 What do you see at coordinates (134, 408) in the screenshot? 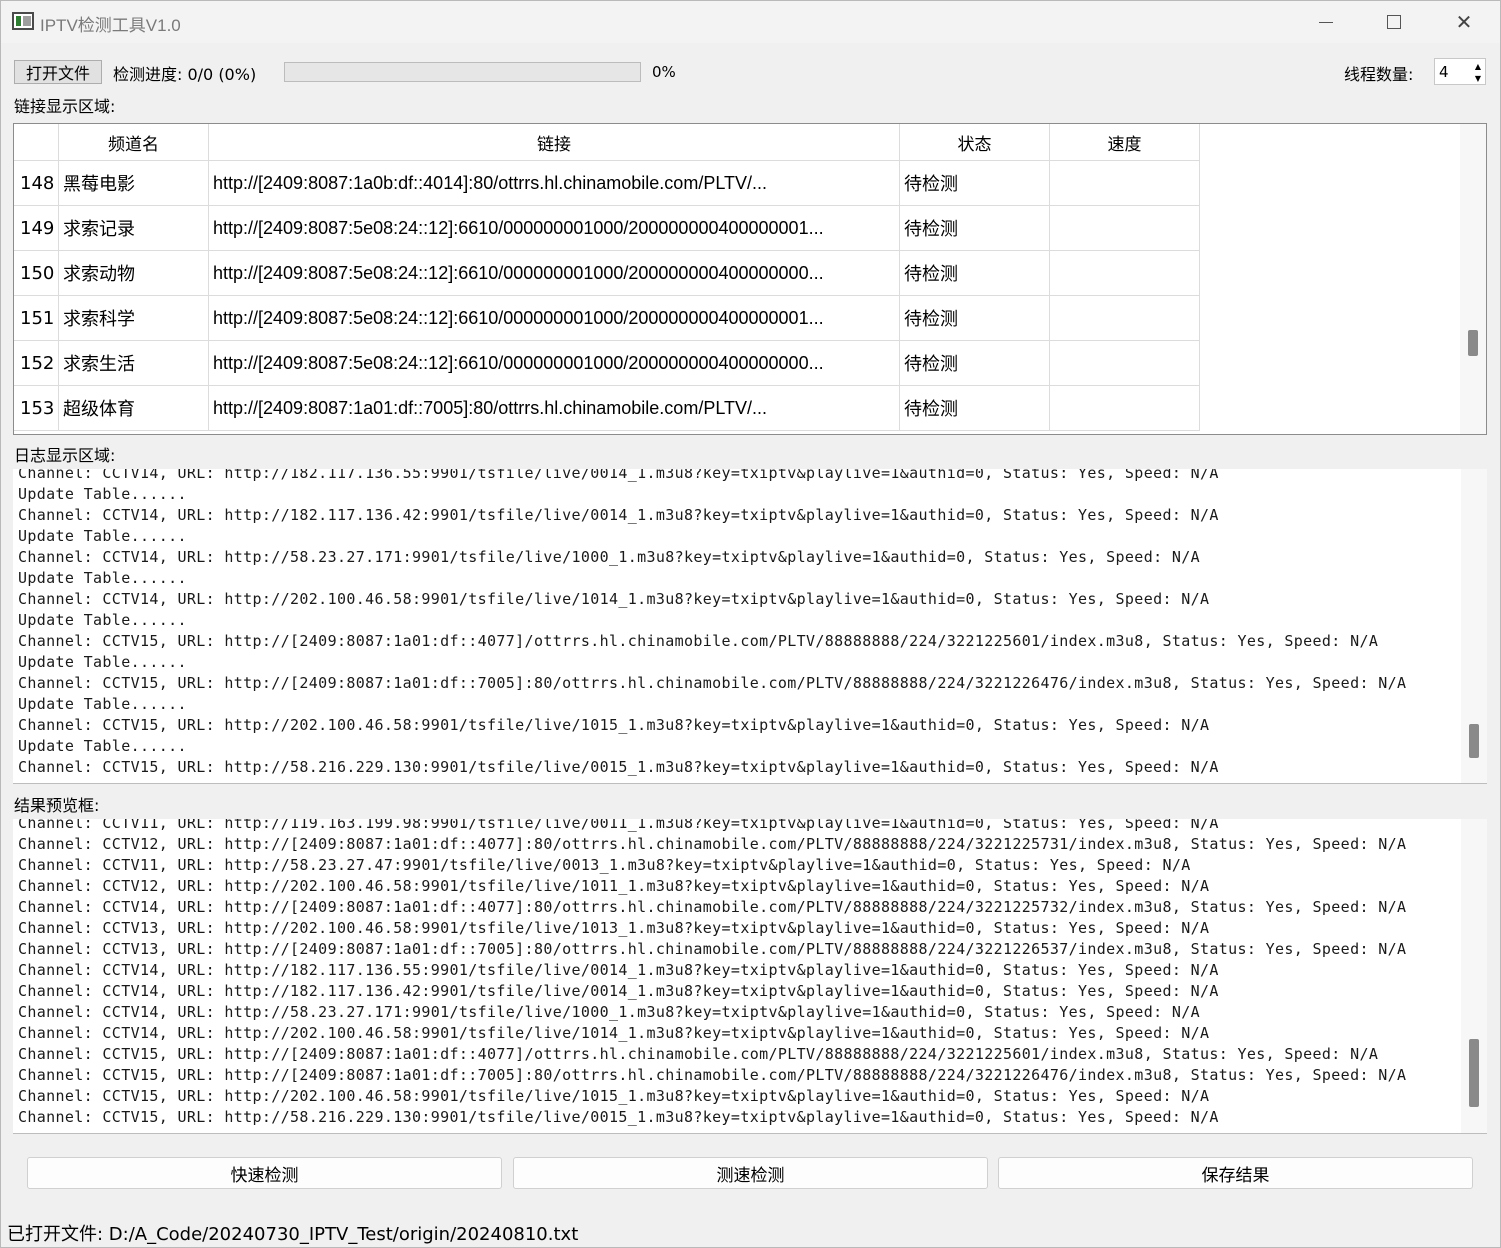
I see `cell-channel: 超级体育` at bounding box center [134, 408].